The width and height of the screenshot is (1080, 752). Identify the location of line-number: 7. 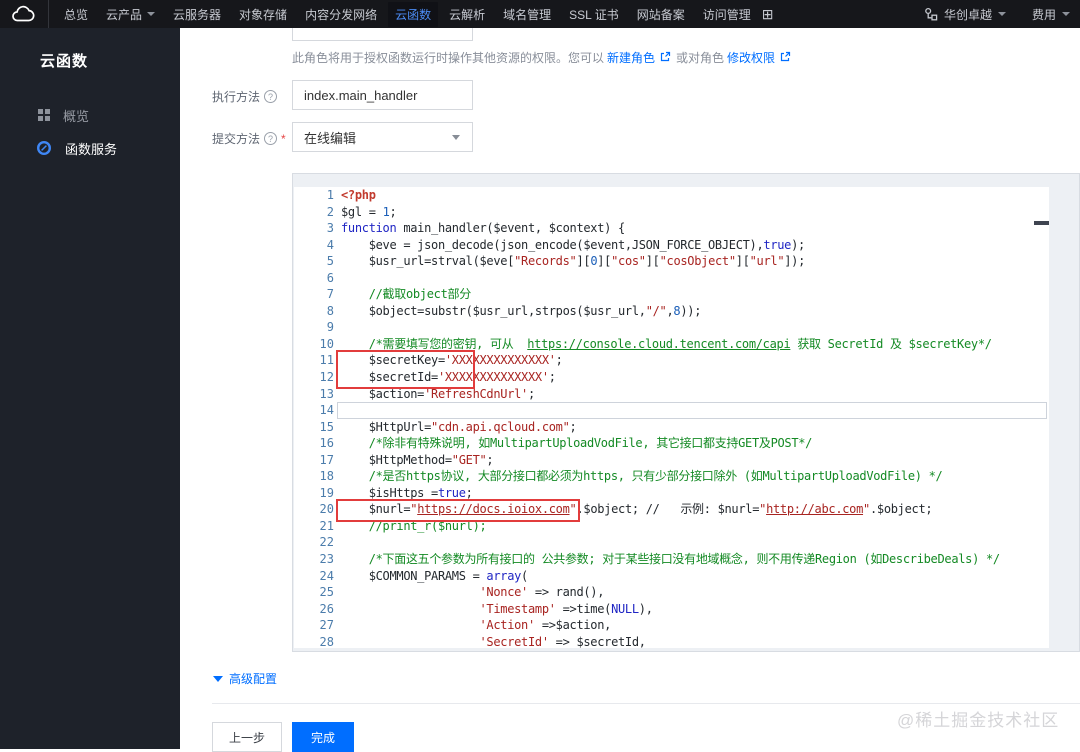
(330, 294).